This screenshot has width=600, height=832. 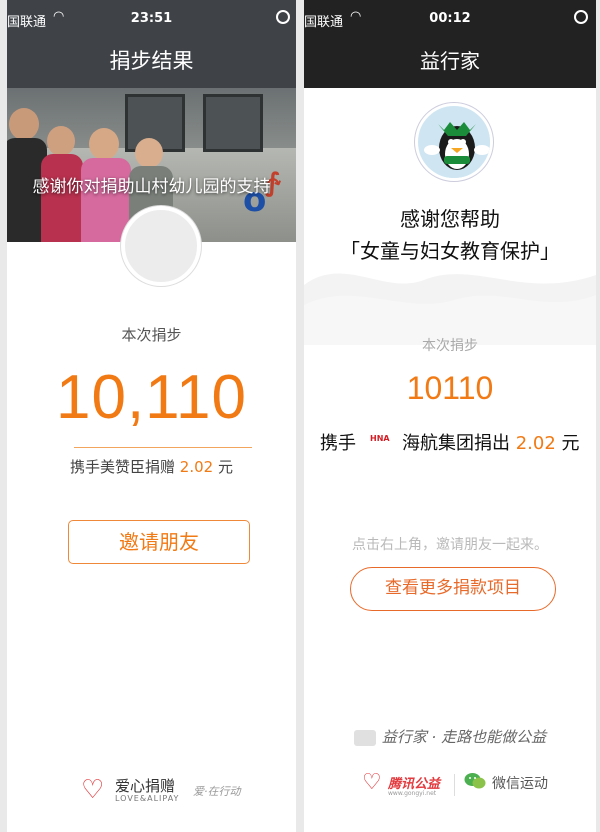 What do you see at coordinates (151, 187) in the screenshot?
I see `banner-caption: 感谢你对捐助山村幼儿园的支持` at bounding box center [151, 187].